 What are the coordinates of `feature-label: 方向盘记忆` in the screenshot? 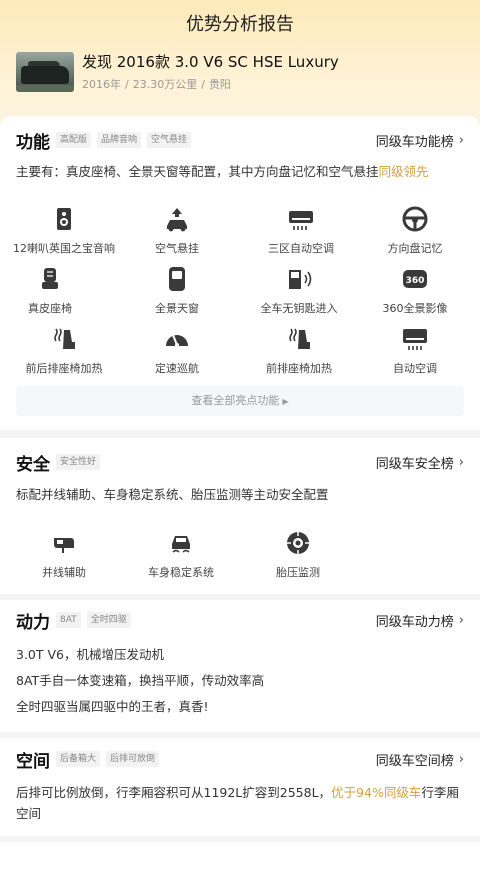 It's located at (415, 248).